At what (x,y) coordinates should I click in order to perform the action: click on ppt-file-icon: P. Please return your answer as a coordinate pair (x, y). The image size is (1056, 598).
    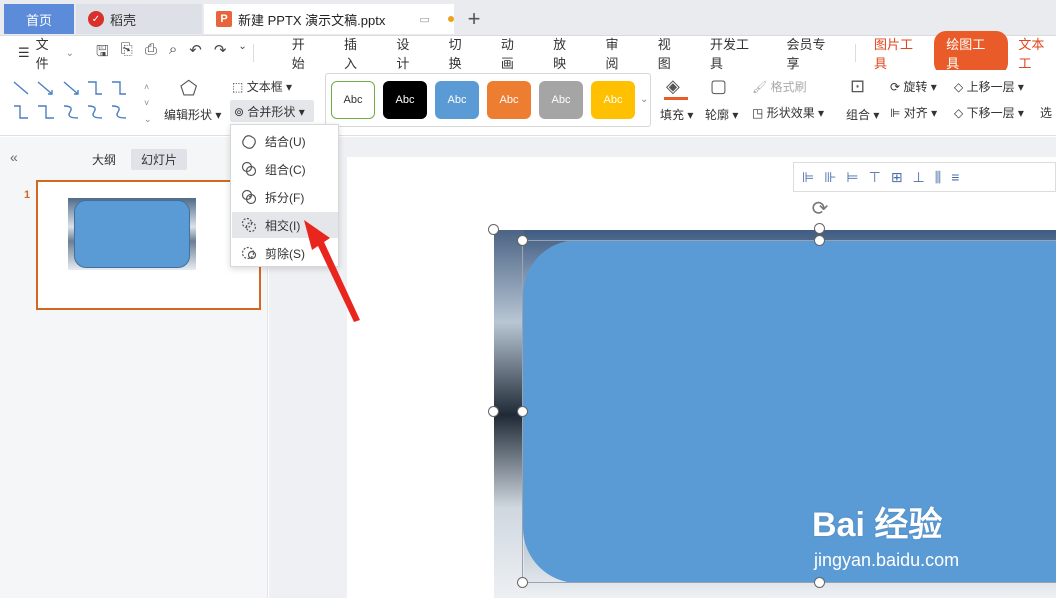
    Looking at the image, I should click on (224, 19).